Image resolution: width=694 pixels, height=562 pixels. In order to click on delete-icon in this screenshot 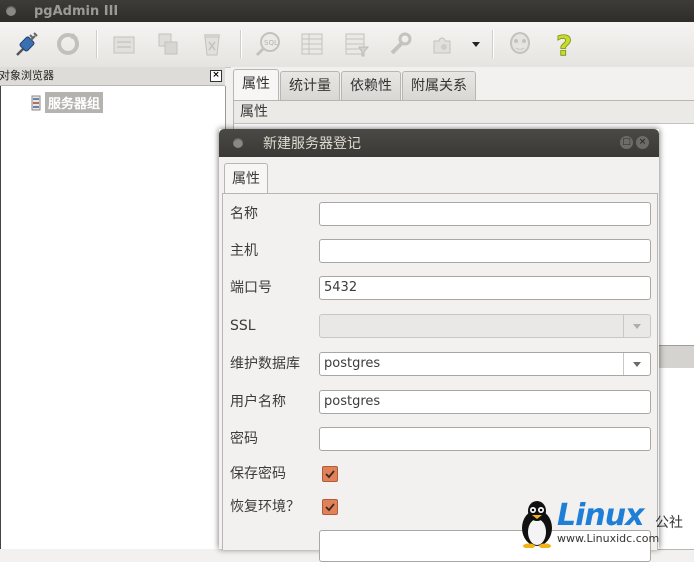, I will do `click(212, 44)`.